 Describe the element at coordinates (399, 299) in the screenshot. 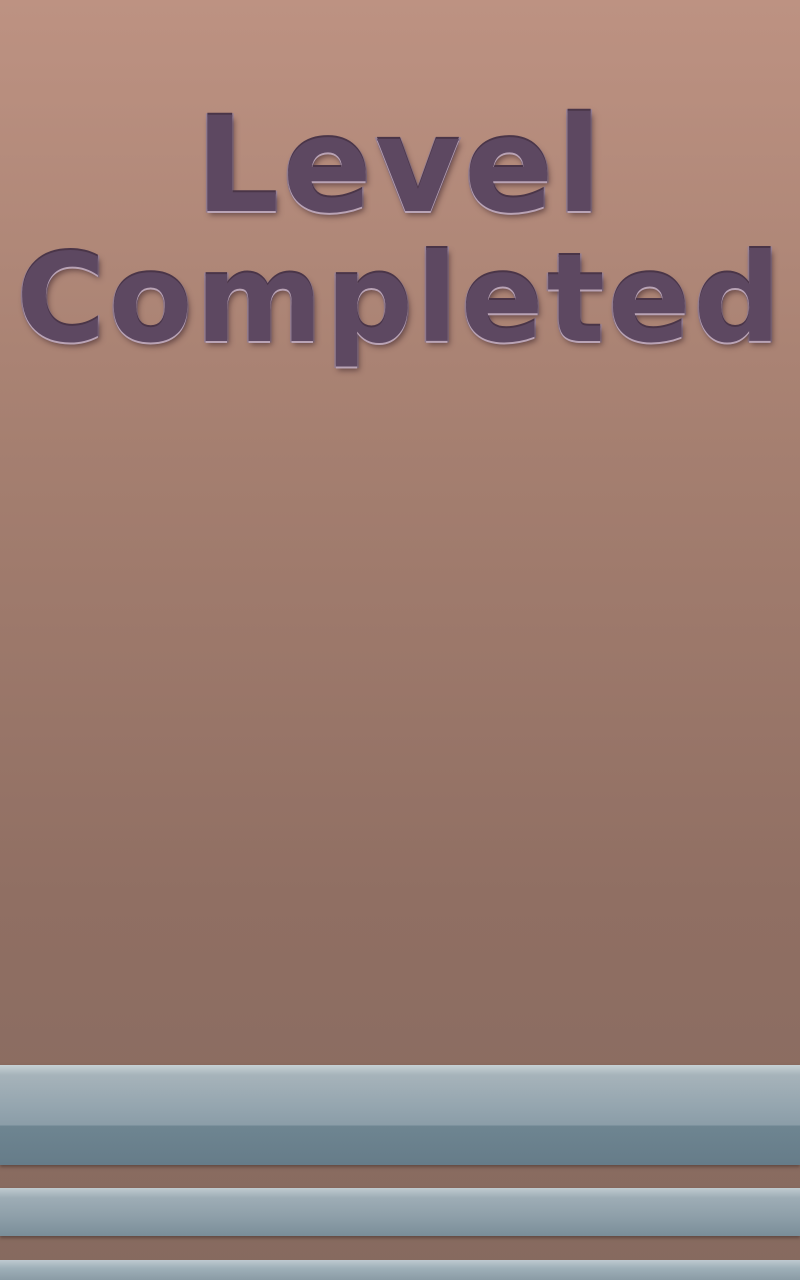

I see `title-completed: Completed` at that location.